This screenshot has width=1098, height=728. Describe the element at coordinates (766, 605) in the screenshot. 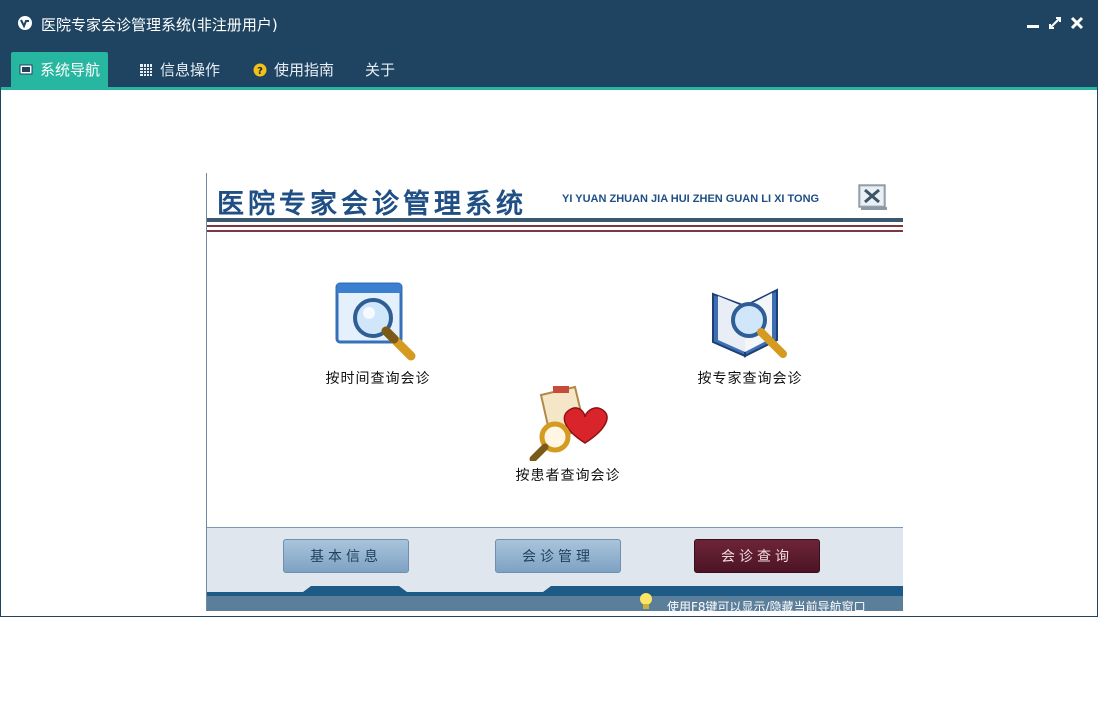

I see `footer-tip: 使用F8键可以显示/隐藏当前导航窗口` at that location.